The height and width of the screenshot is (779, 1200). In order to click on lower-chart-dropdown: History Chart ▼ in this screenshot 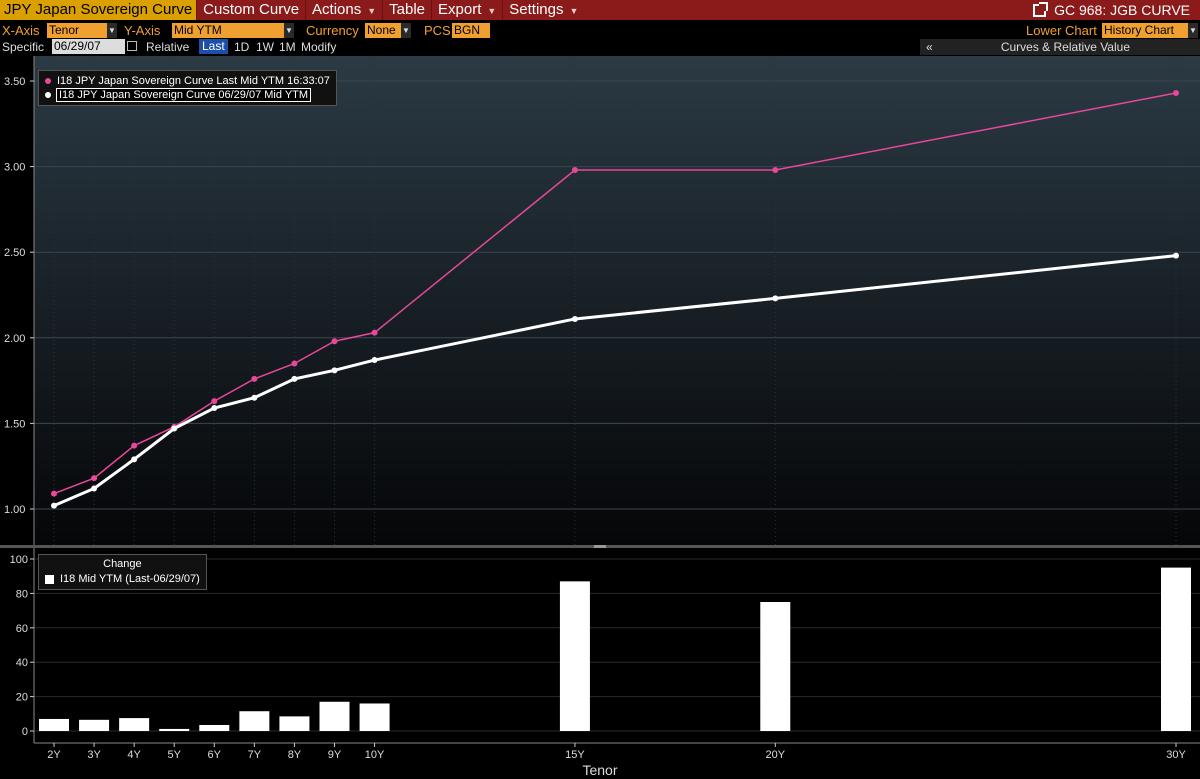, I will do `click(1150, 30)`.